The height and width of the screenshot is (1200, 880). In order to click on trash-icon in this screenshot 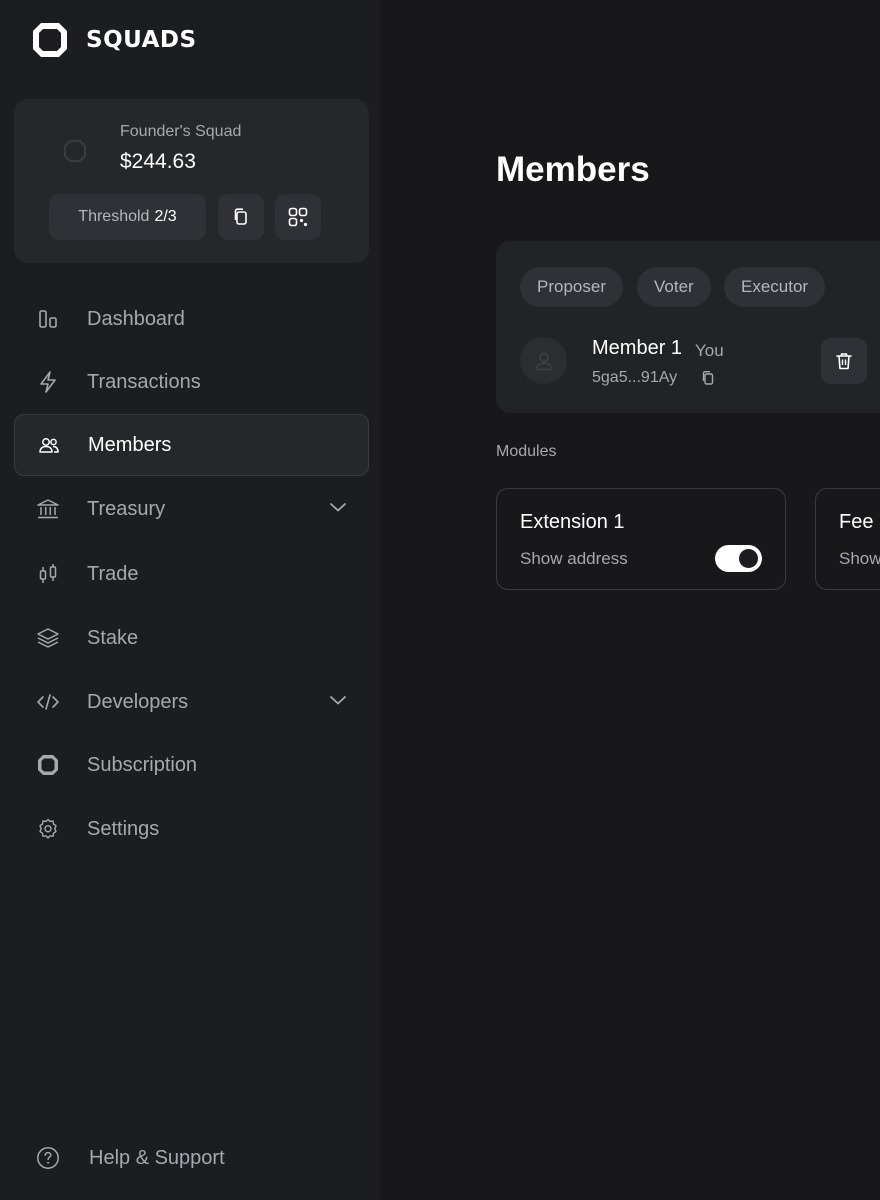, I will do `click(844, 361)`.